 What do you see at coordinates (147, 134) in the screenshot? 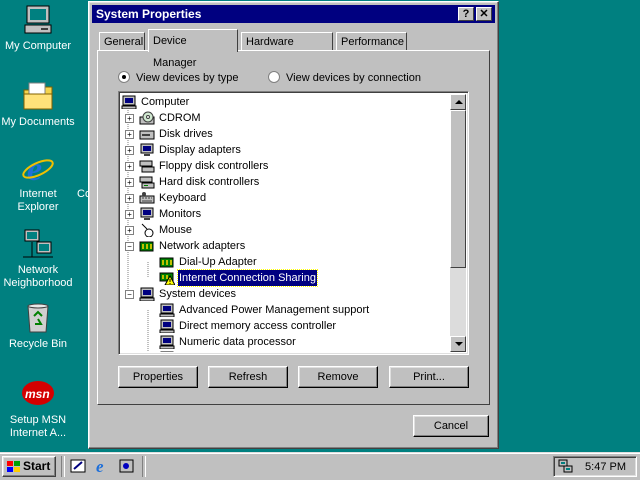
I see `disk-drive-icon` at bounding box center [147, 134].